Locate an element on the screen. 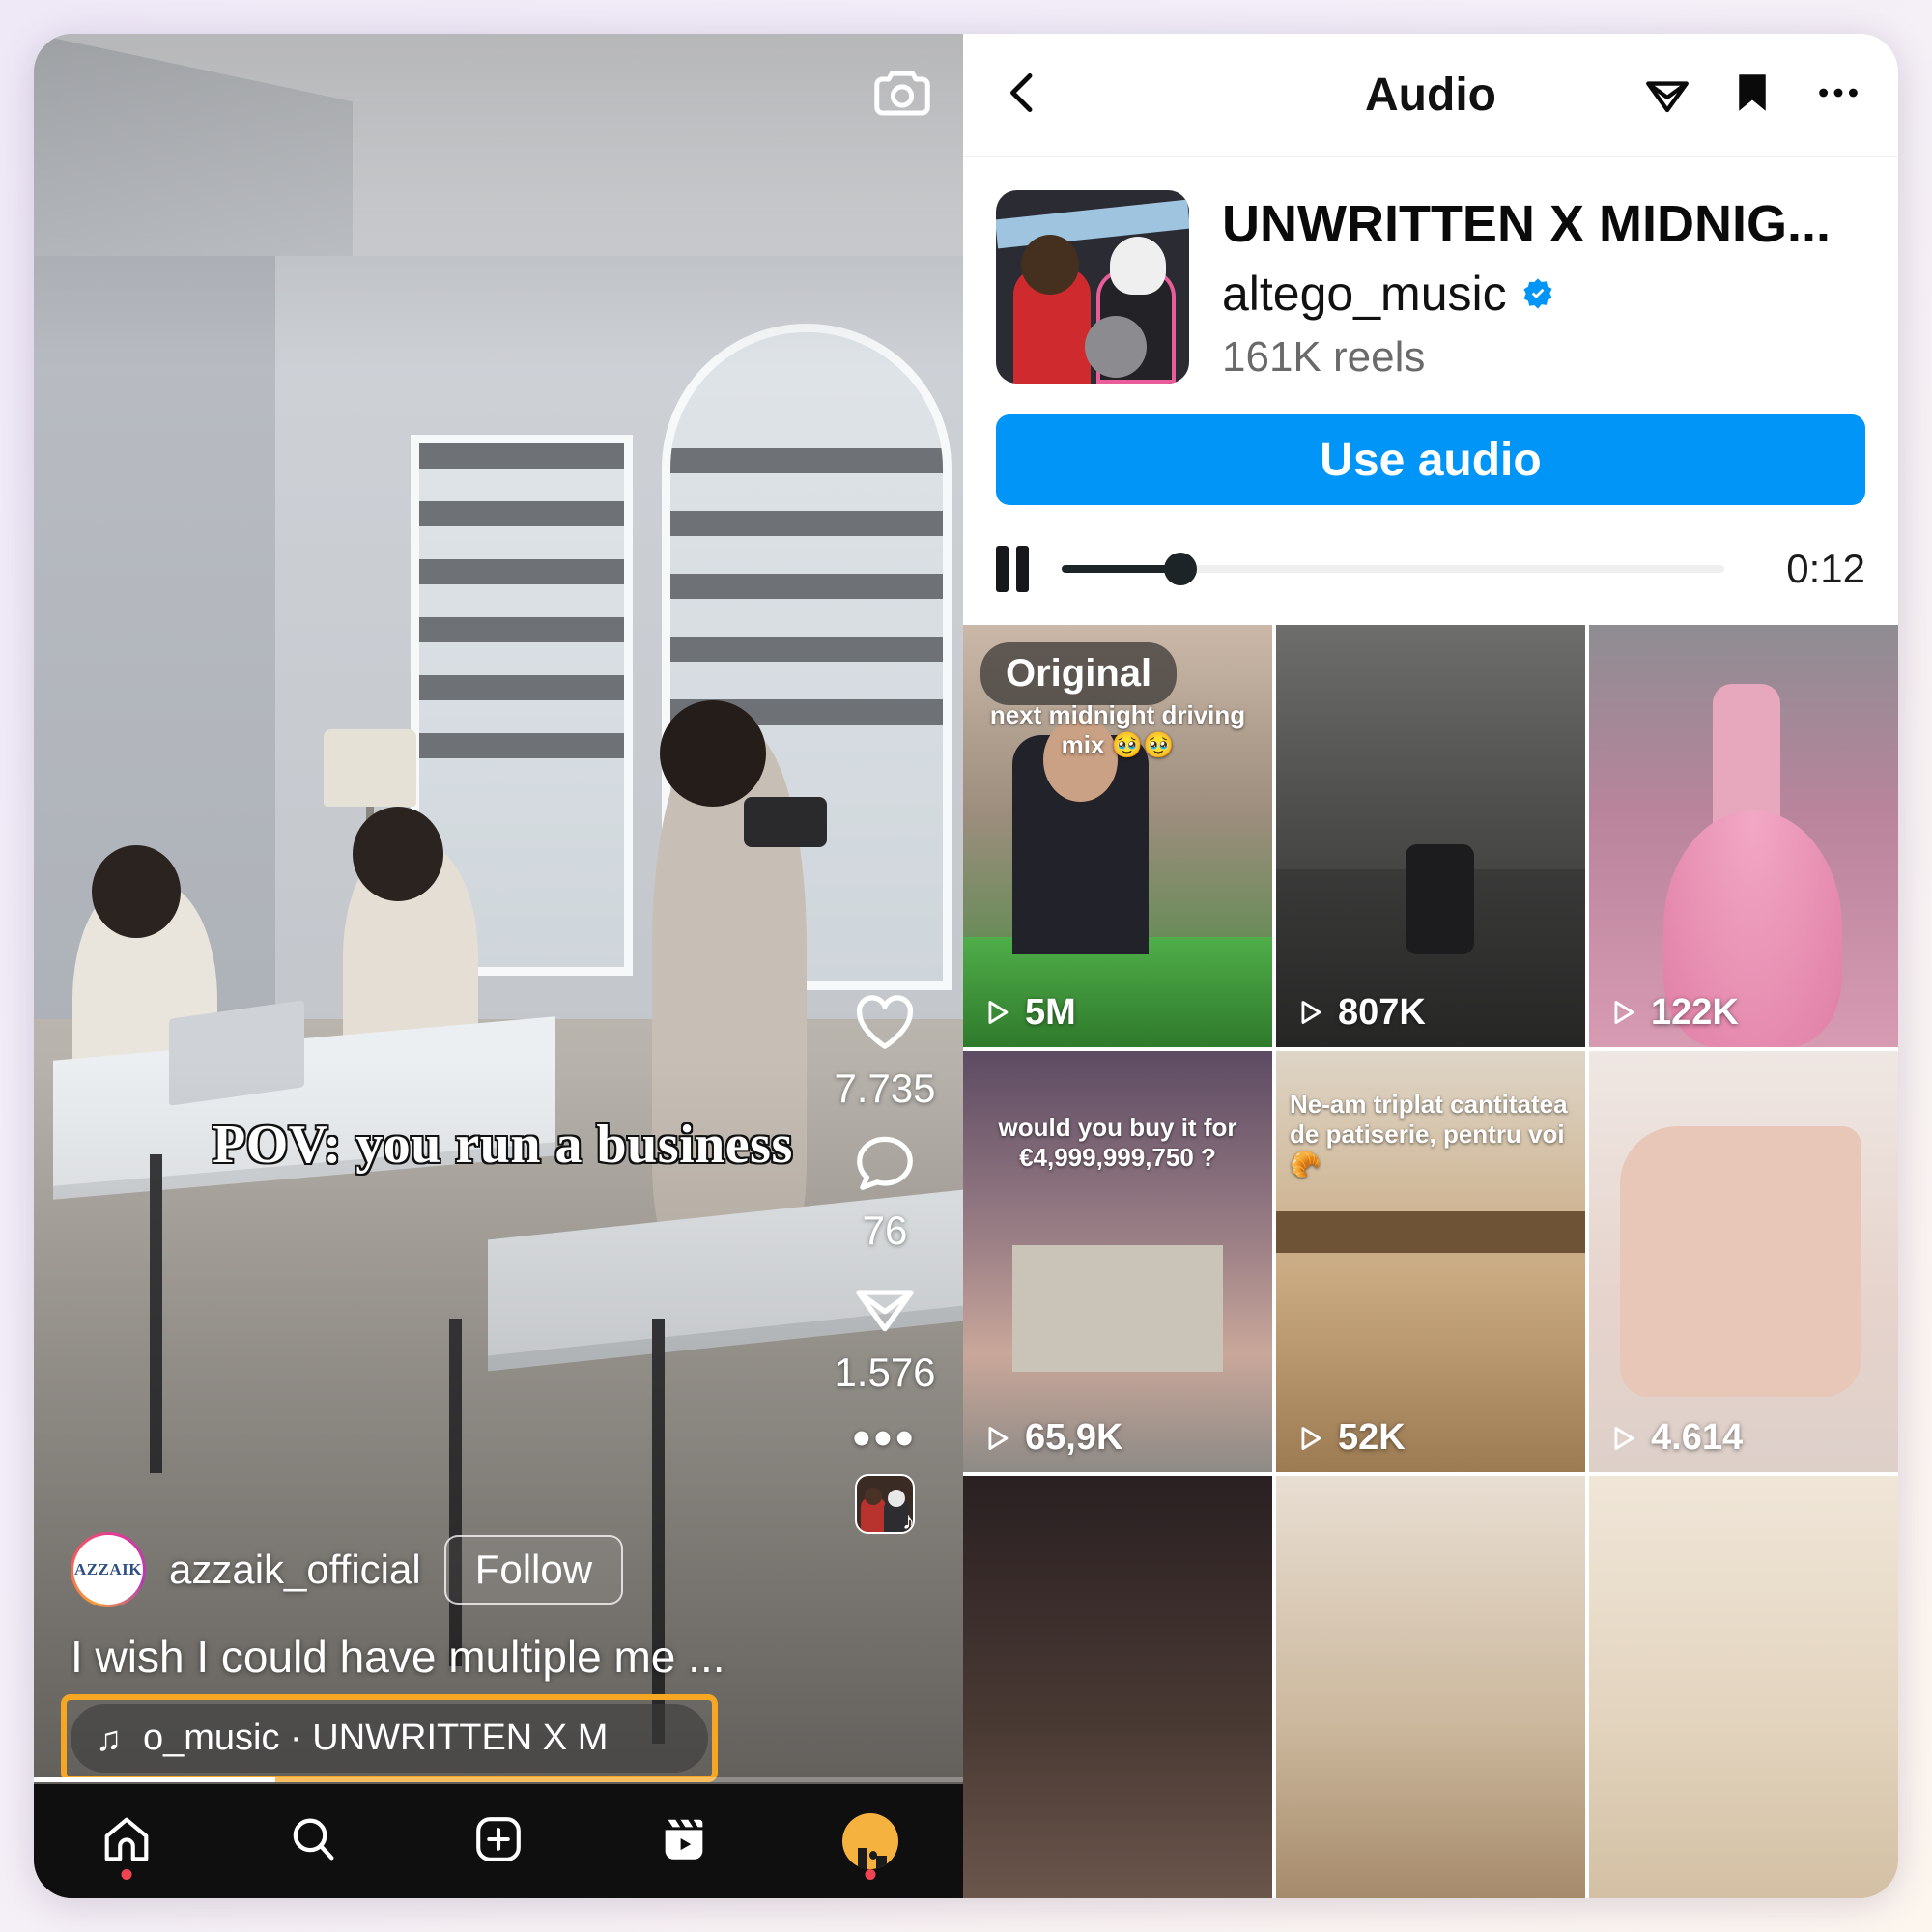  avatar-icon is located at coordinates (869, 1841).